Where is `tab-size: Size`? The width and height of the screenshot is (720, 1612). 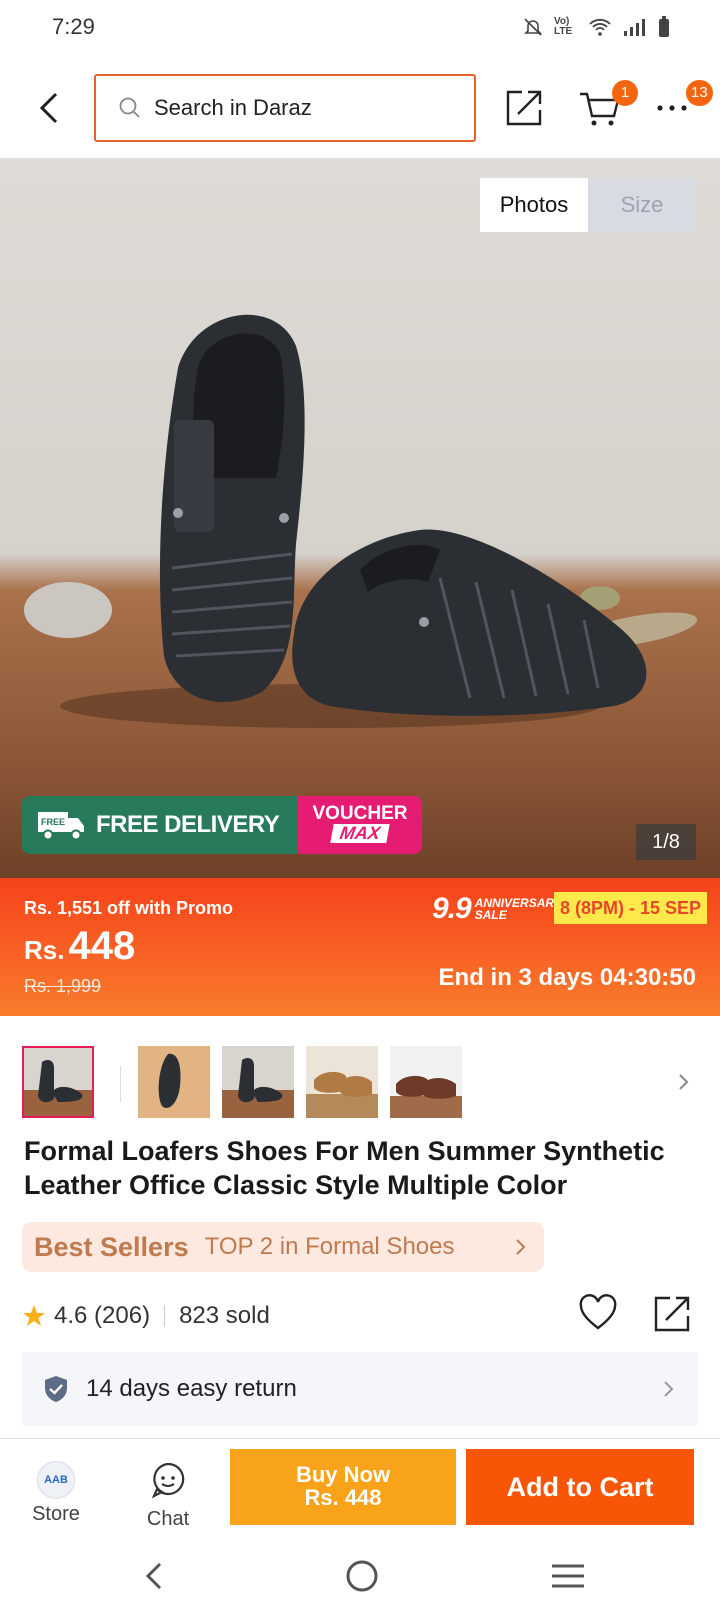
tab-size: Size is located at coordinates (642, 205).